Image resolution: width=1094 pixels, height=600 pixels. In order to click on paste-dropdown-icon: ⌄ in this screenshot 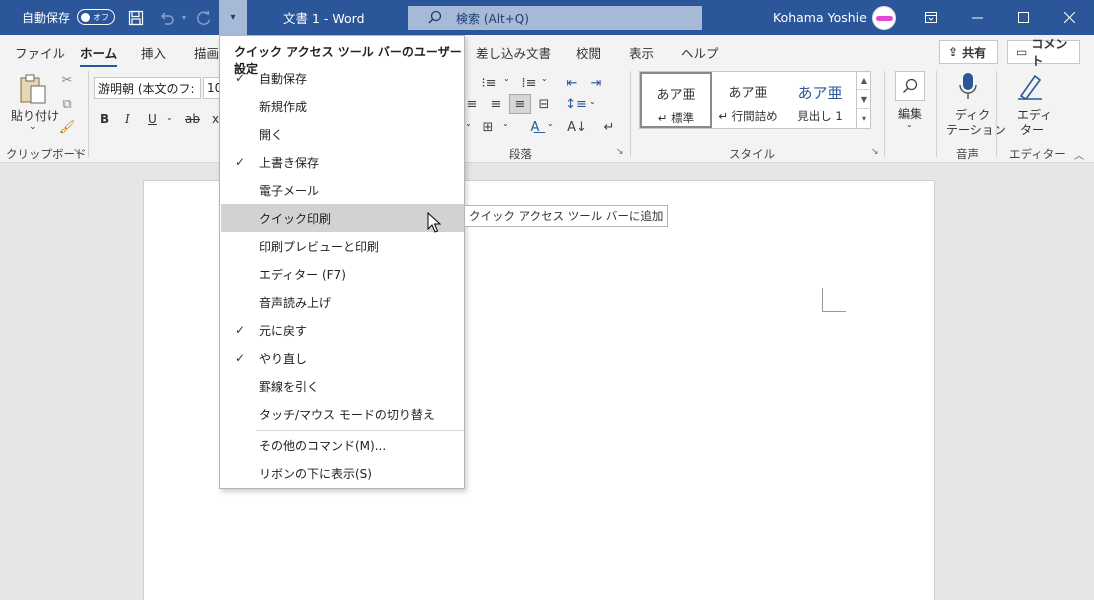, I will do `click(33, 127)`.